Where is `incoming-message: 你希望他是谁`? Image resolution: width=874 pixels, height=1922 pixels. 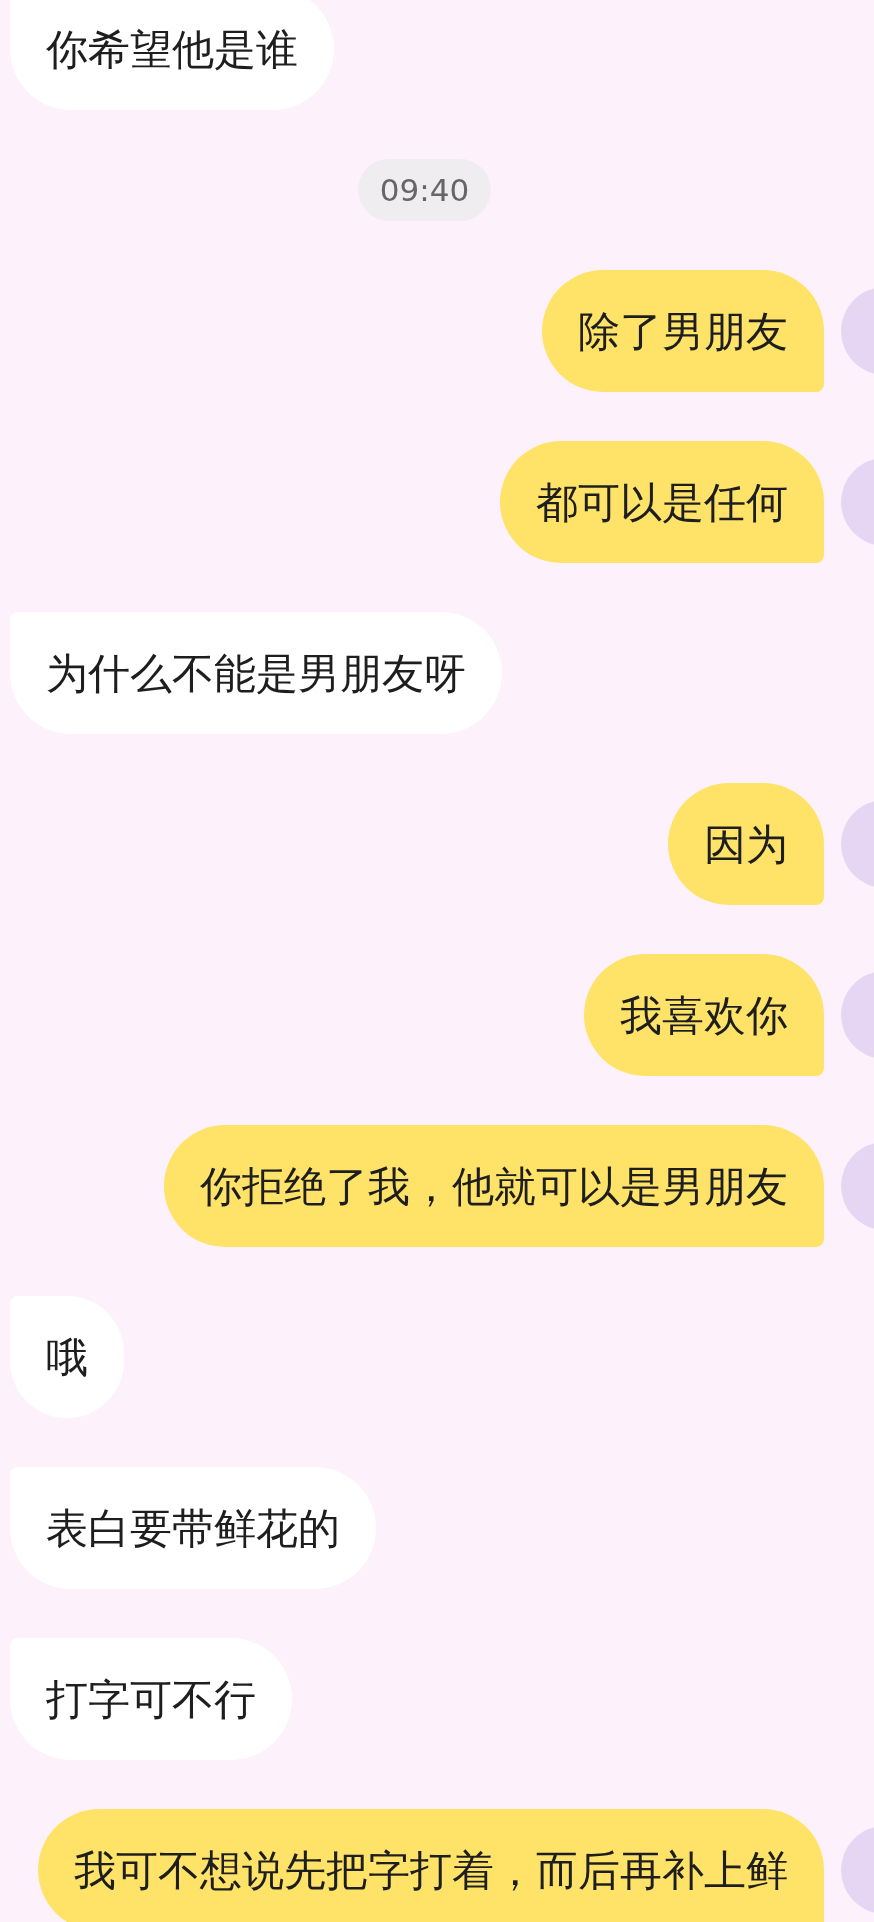 incoming-message: 你希望他是谁 is located at coordinates (172, 55).